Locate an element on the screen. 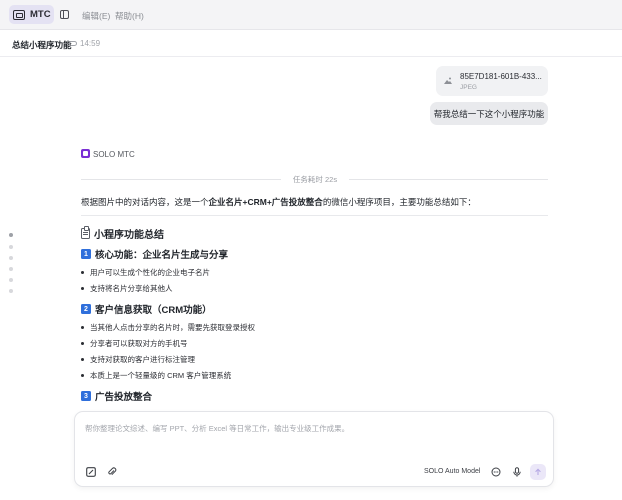 The width and height of the screenshot is (622, 500). list-item: 本质上是一个轻量级的 CRM 客户管理系统 is located at coordinates (156, 375).